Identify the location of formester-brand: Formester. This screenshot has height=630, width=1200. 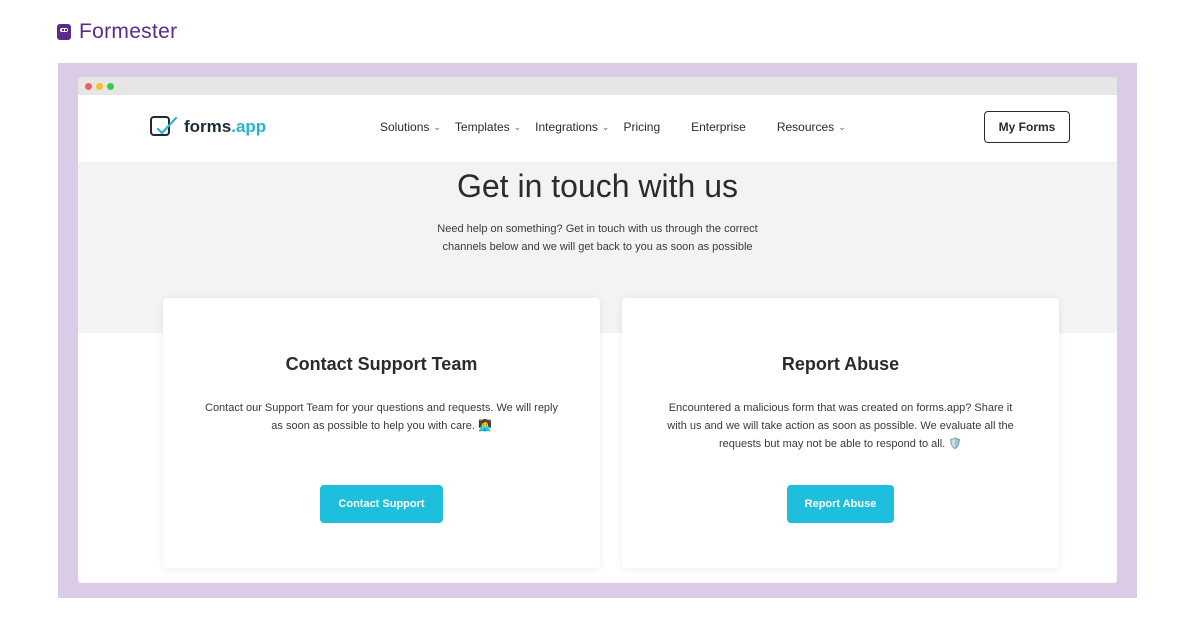
(117, 32).